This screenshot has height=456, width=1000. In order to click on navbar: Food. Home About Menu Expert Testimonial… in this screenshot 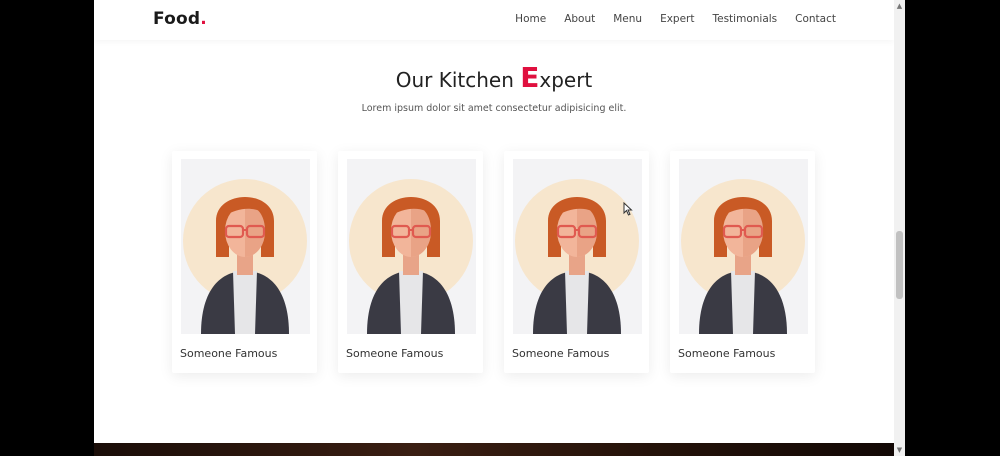, I will do `click(494, 20)`.